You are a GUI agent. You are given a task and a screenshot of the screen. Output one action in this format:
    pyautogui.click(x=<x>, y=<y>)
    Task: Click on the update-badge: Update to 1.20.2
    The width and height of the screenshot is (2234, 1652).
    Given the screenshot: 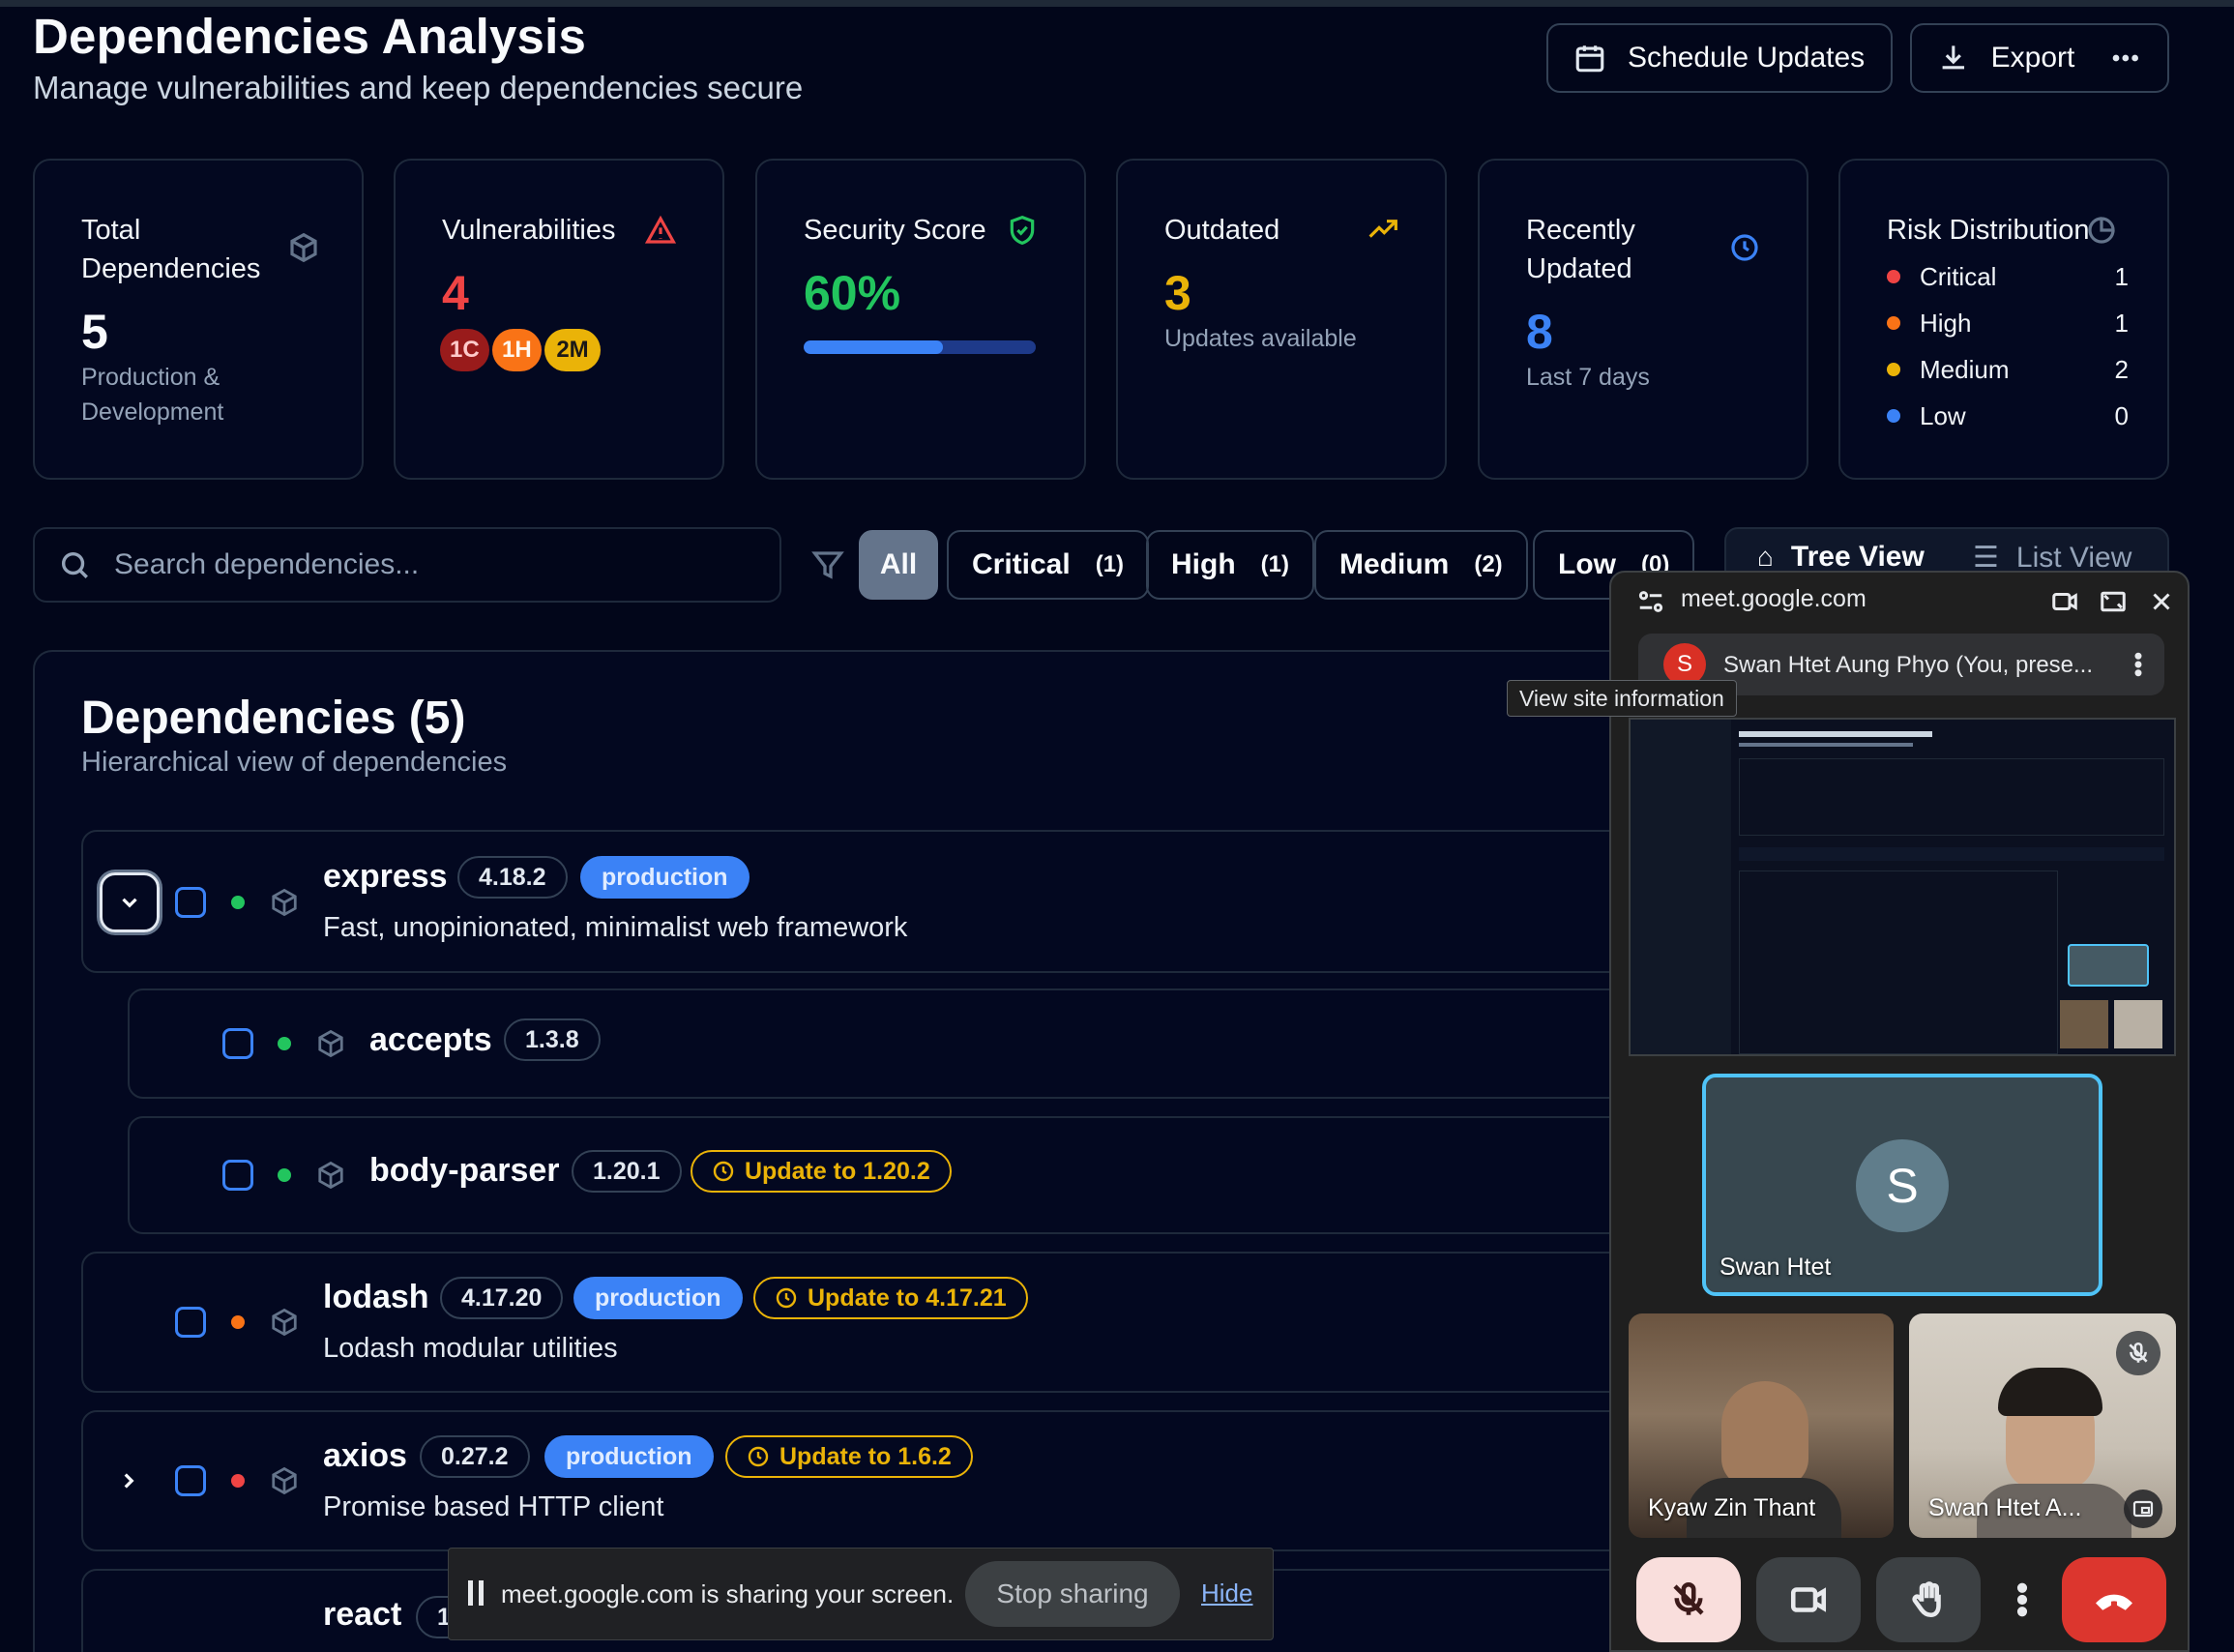 What is the action you would take?
    pyautogui.click(x=821, y=1171)
    